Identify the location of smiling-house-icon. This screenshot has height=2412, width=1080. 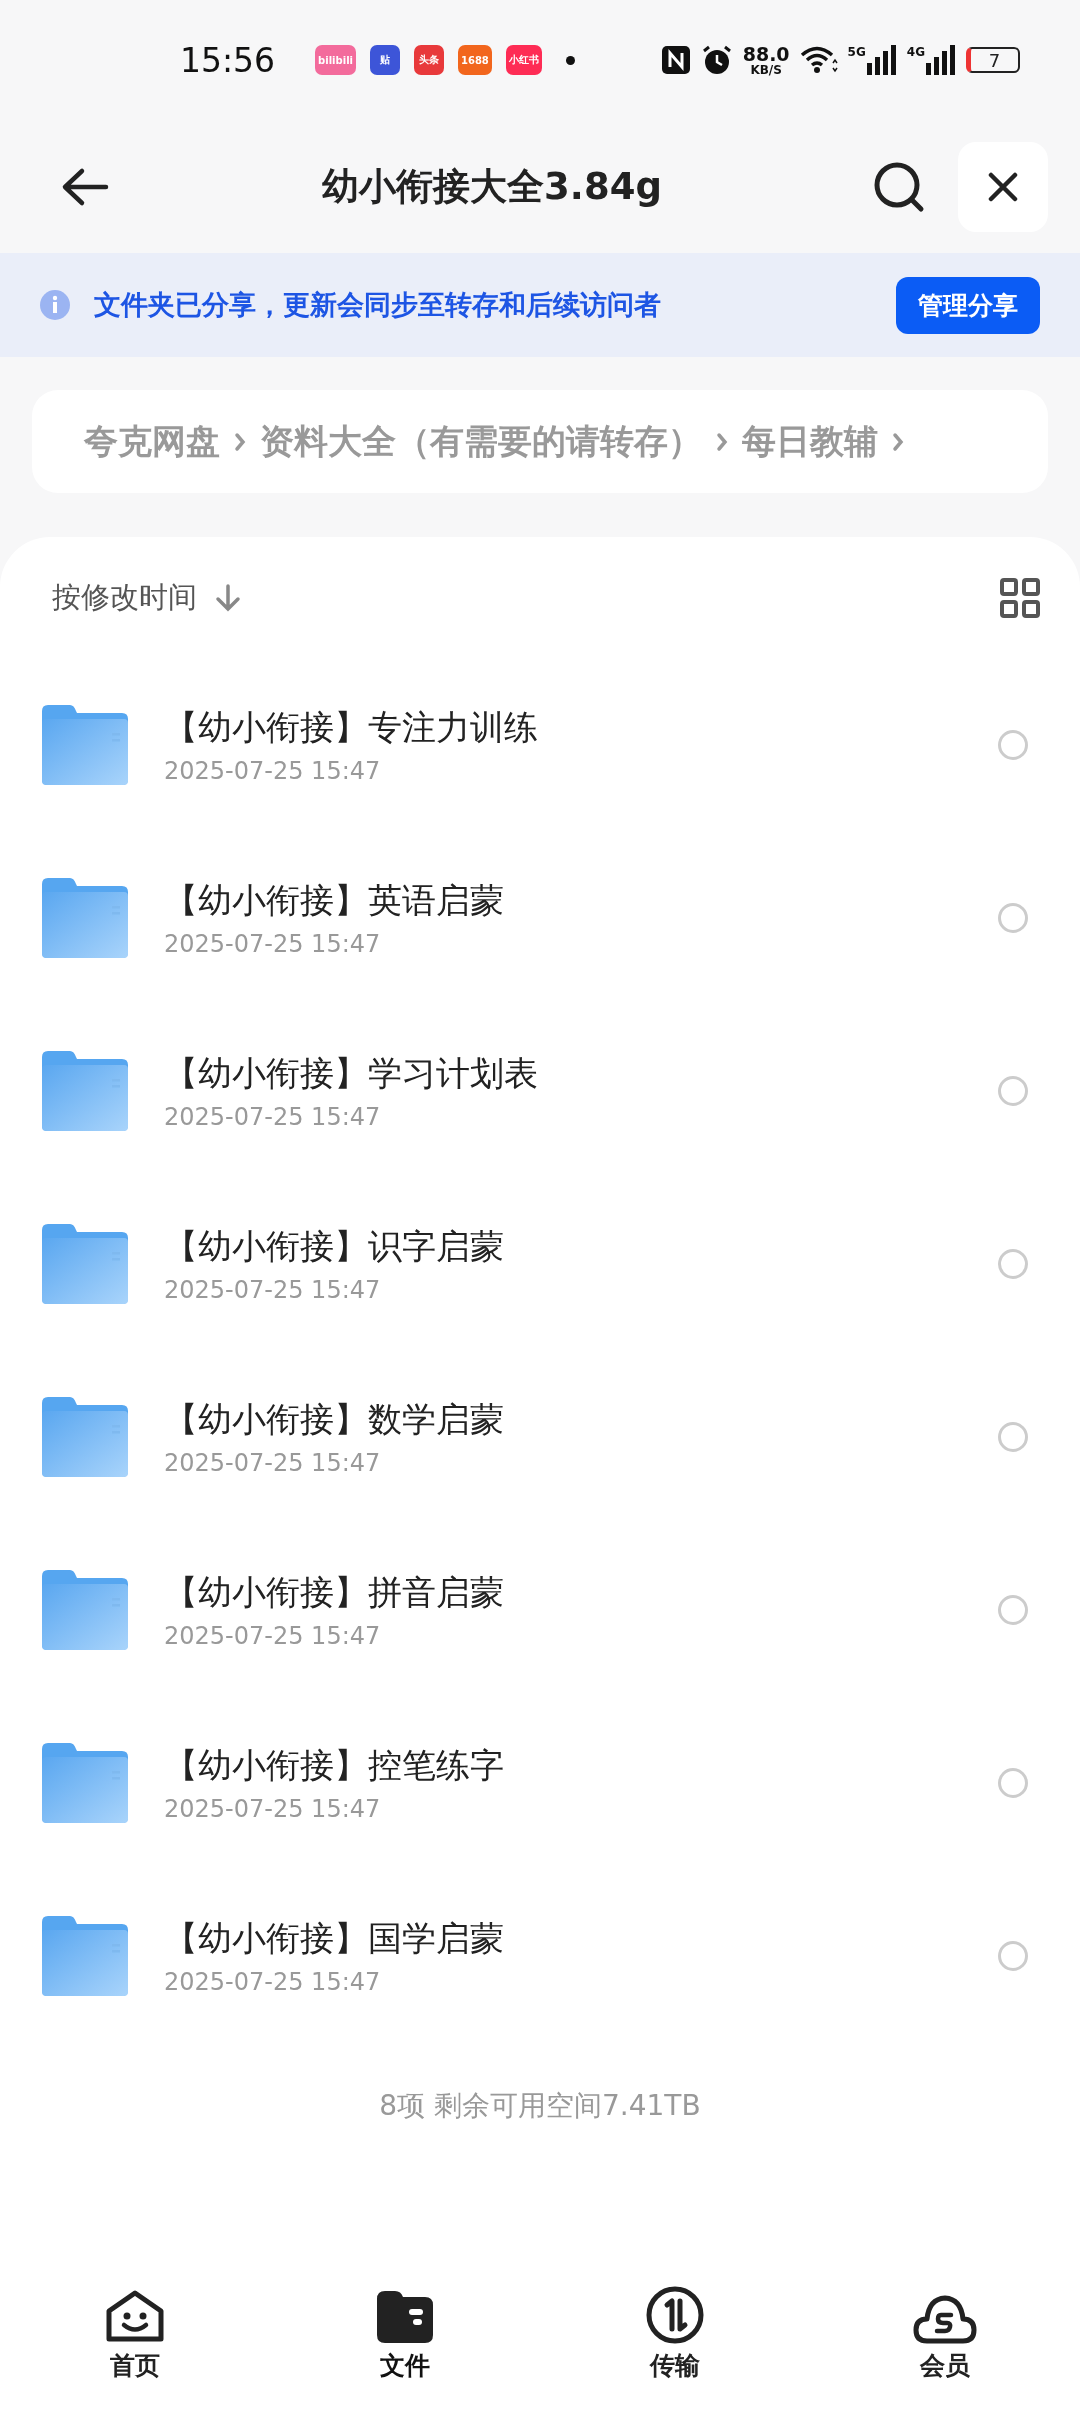
(135, 2317).